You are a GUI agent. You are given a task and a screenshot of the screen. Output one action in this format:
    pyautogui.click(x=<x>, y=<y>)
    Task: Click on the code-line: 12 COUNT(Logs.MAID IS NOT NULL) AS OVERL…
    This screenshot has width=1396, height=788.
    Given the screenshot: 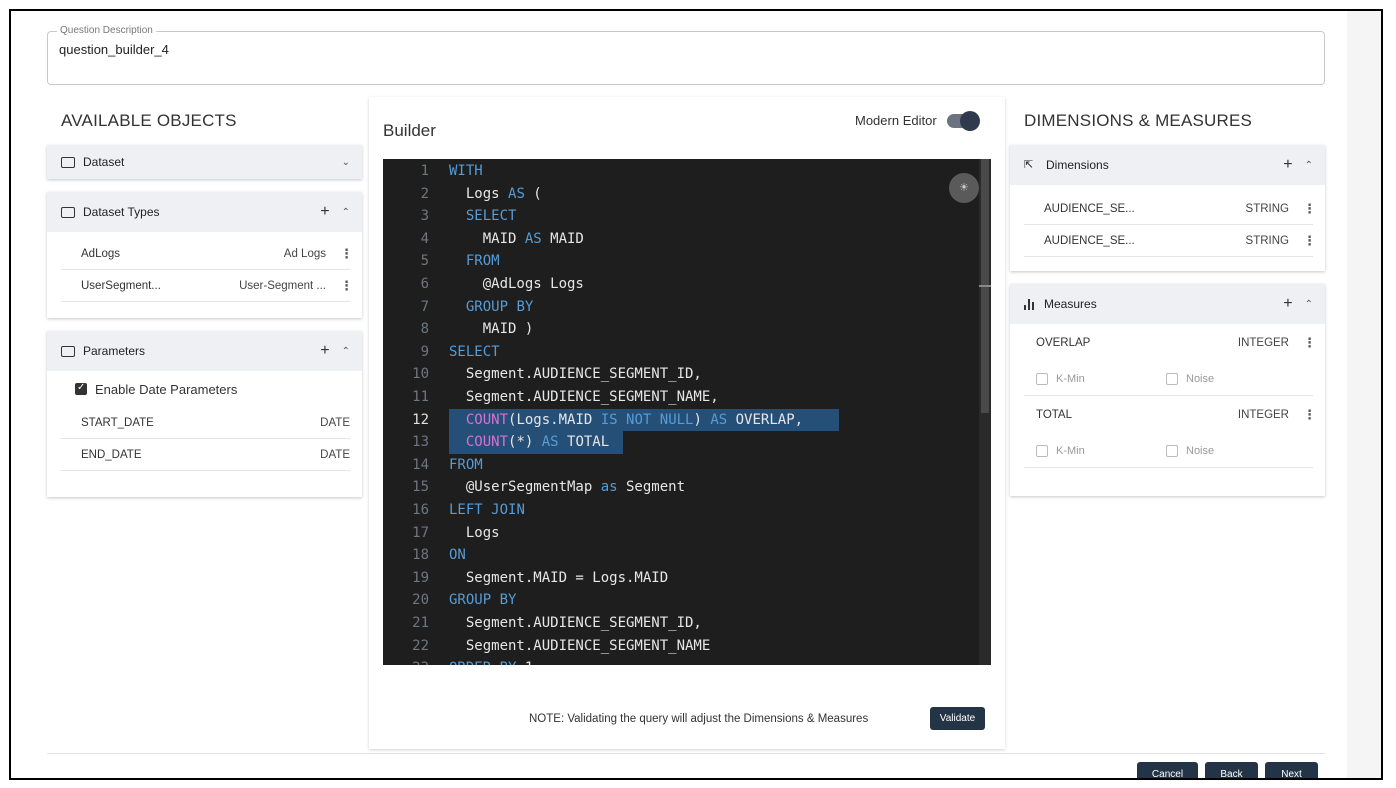 What is the action you would take?
    pyautogui.click(x=687, y=420)
    